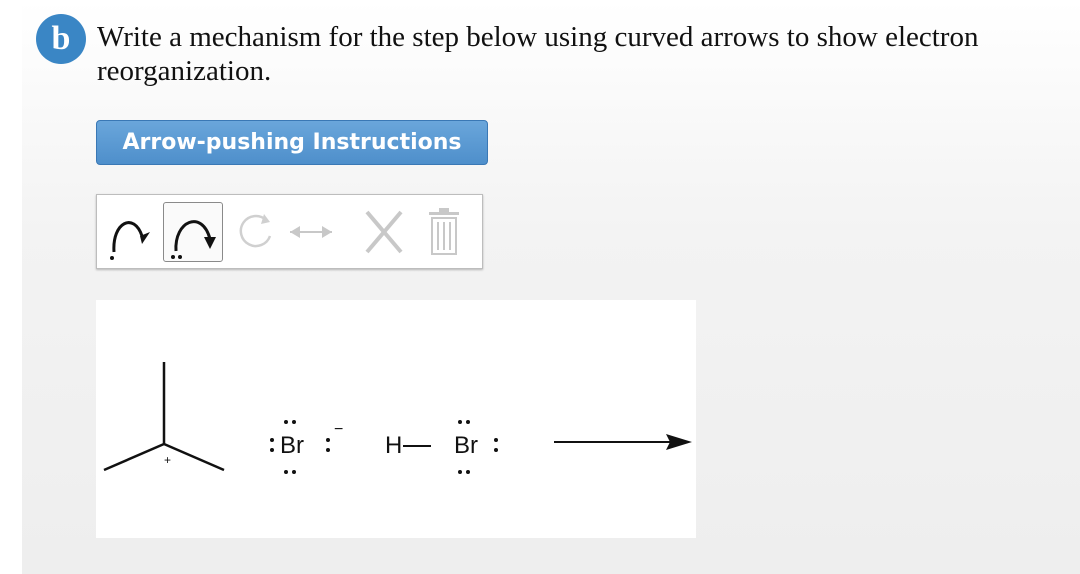 This screenshot has height=574, width=1080. I want to click on arrow-toolbar, so click(289, 231).